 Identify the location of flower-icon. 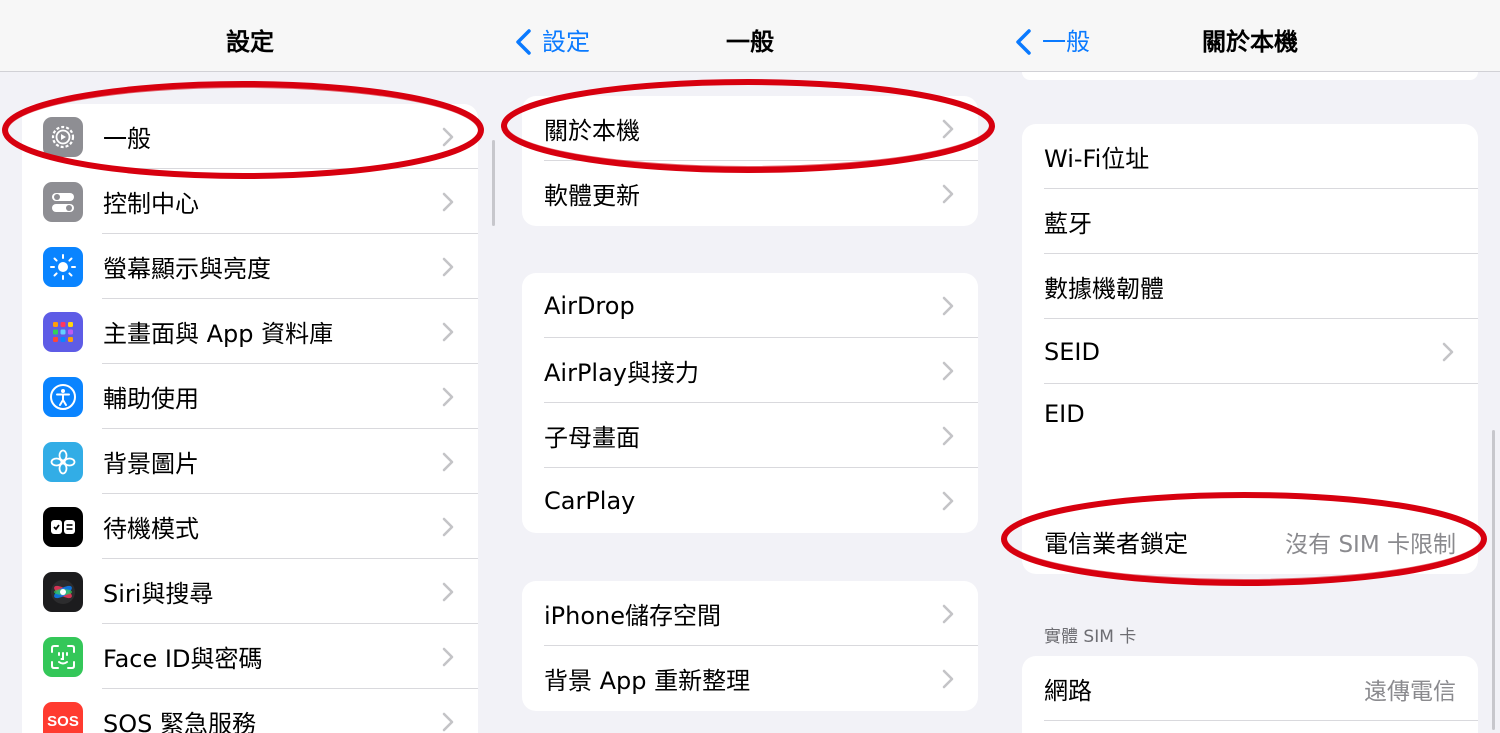
(63, 461).